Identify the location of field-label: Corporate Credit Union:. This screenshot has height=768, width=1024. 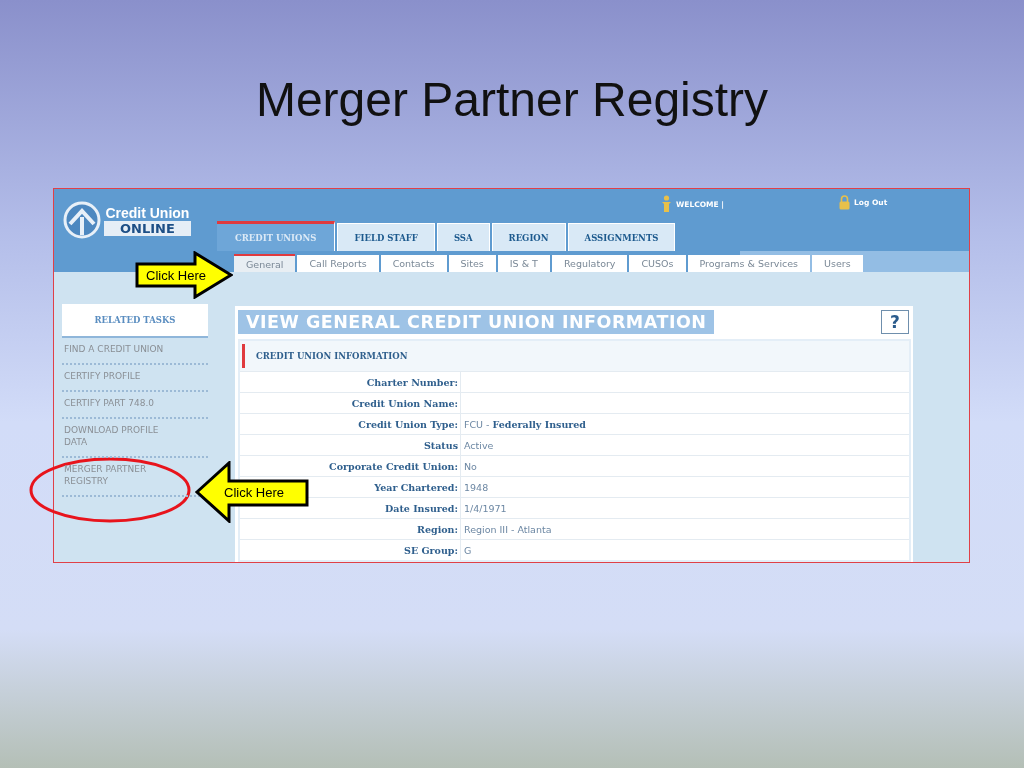
(393, 466).